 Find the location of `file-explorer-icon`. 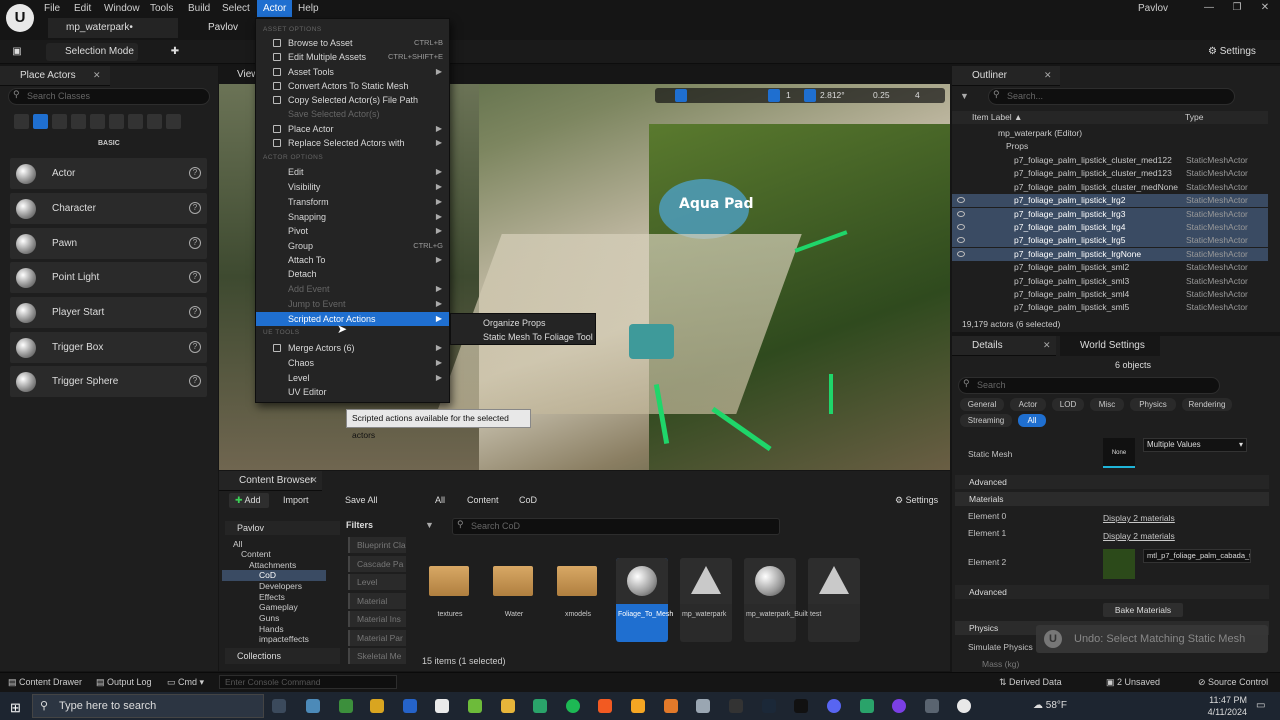

file-explorer-icon is located at coordinates (508, 706).